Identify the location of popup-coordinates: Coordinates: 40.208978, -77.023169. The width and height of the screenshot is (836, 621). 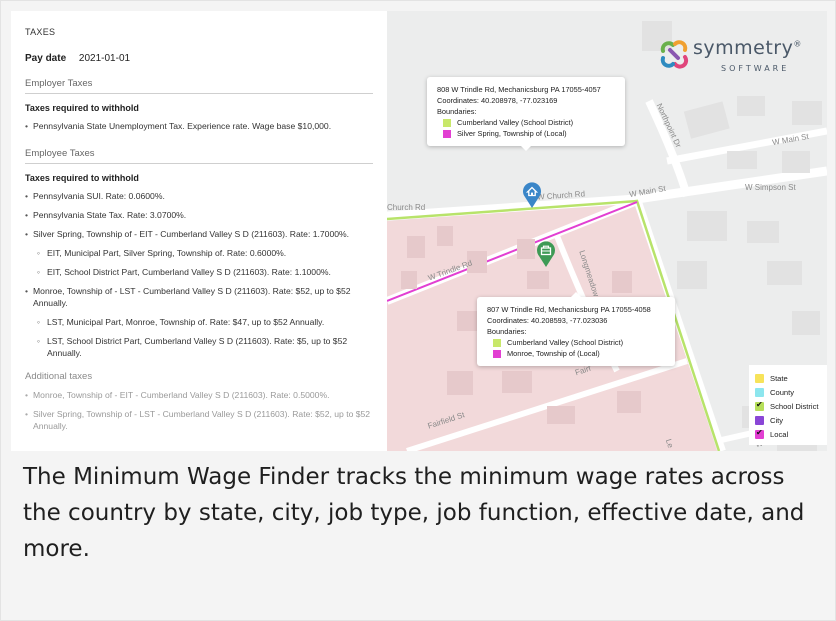
(497, 100).